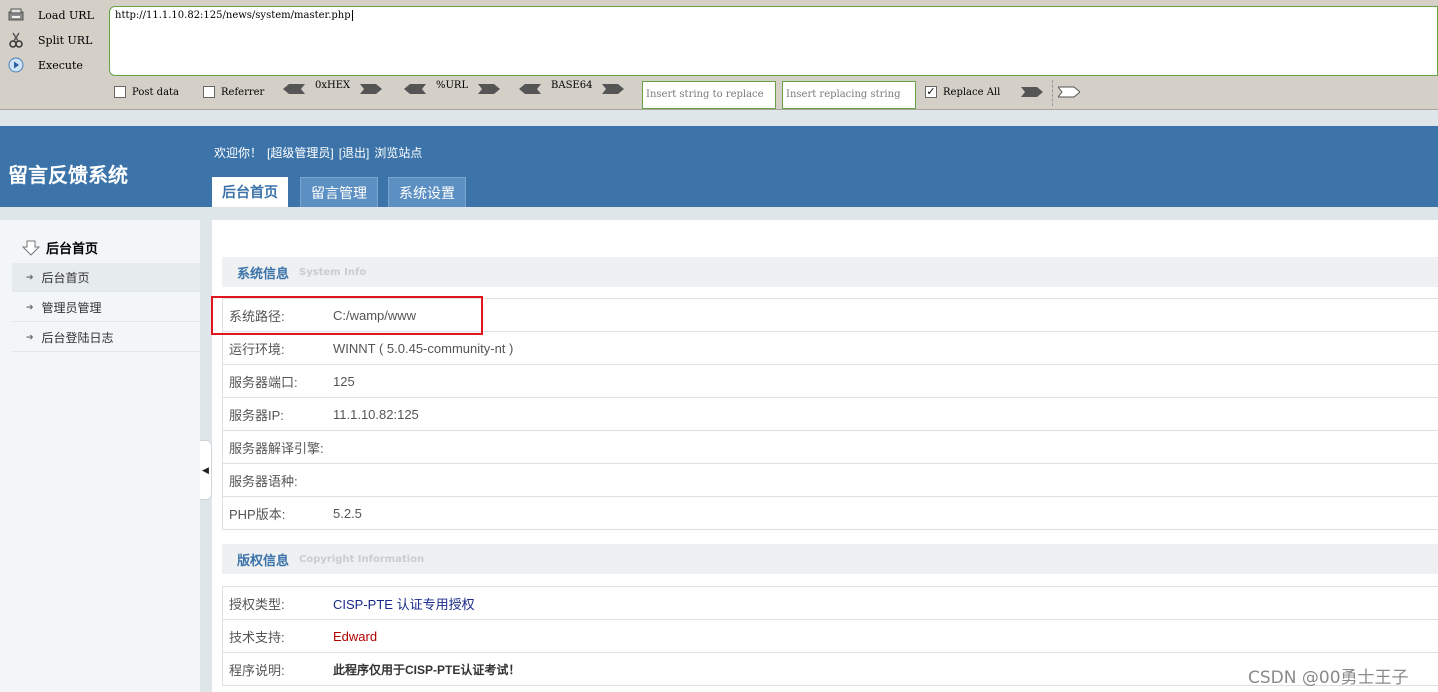 This screenshot has height=692, width=1438. I want to click on post-data-checkbox: Post data, so click(146, 92).